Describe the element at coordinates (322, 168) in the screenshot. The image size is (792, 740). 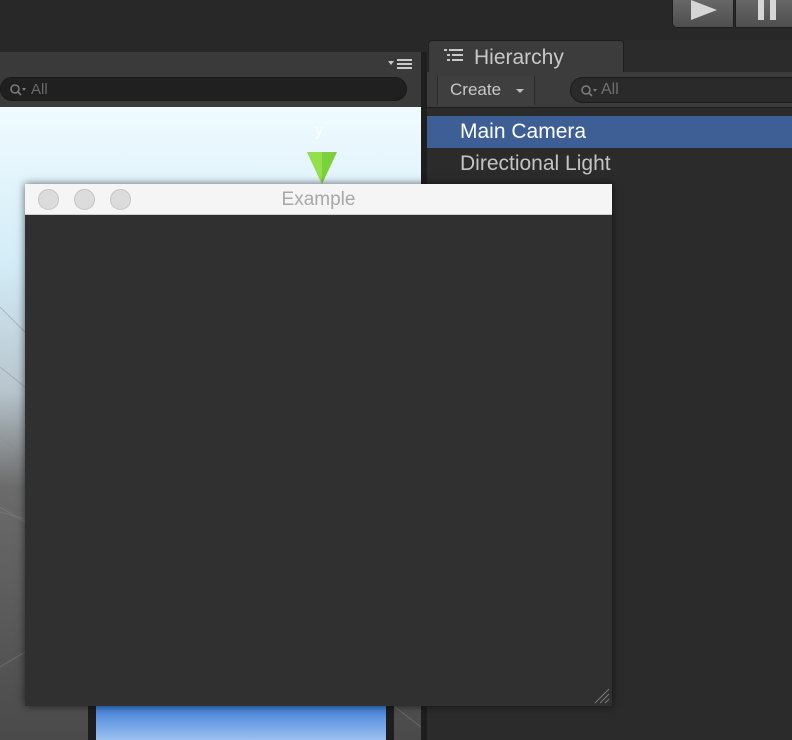
I see `gizmo-y-axis-icon` at that location.